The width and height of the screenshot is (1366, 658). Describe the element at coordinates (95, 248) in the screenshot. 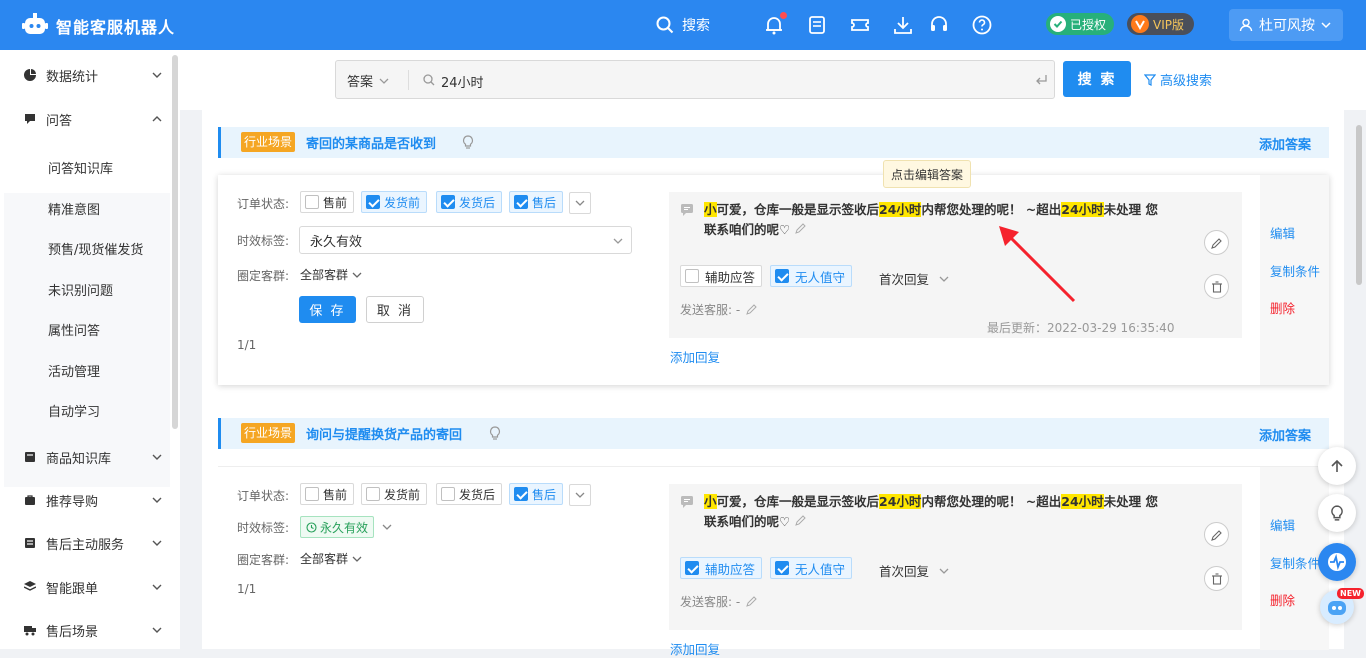

I see `sidebar-sub-presale: 预售/现货催发货` at that location.